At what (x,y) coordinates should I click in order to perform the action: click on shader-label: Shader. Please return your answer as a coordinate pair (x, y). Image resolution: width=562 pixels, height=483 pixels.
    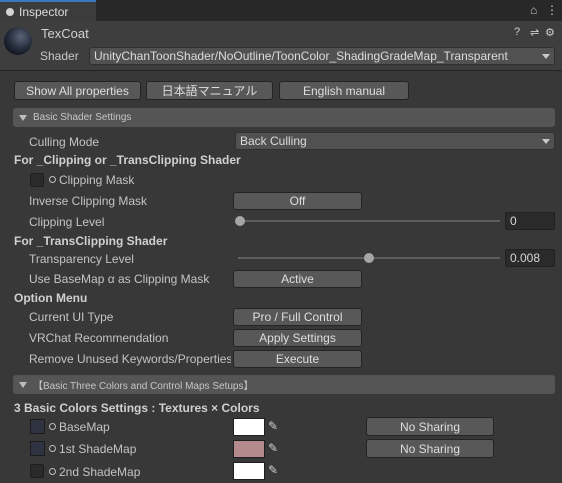
    Looking at the image, I should click on (59, 56).